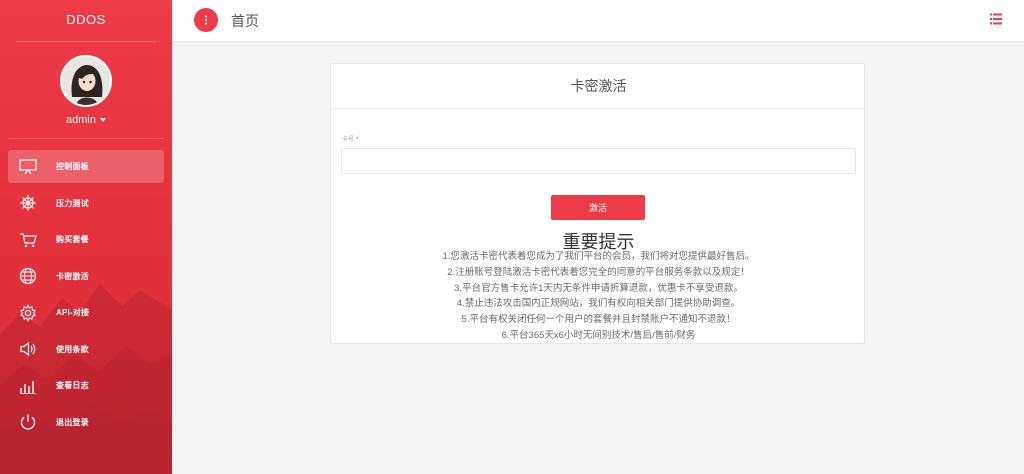 The height and width of the screenshot is (474, 1024). Describe the element at coordinates (72, 349) in the screenshot. I see `sidebar-item-label: 使用条款` at that location.